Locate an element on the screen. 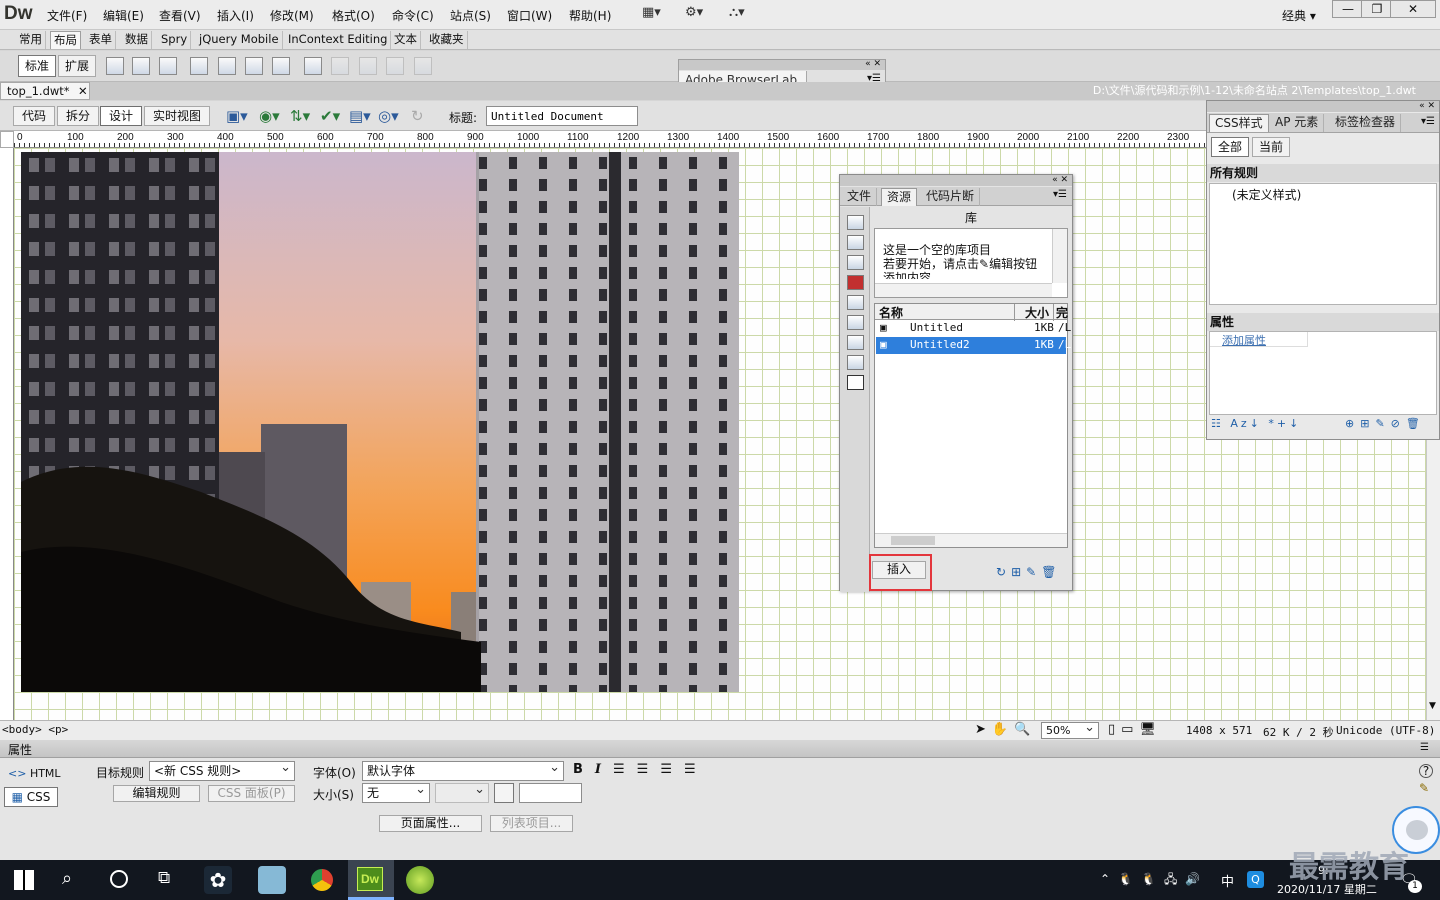 The width and height of the screenshot is (1440, 900). zoom-select: 50% is located at coordinates (1070, 729).